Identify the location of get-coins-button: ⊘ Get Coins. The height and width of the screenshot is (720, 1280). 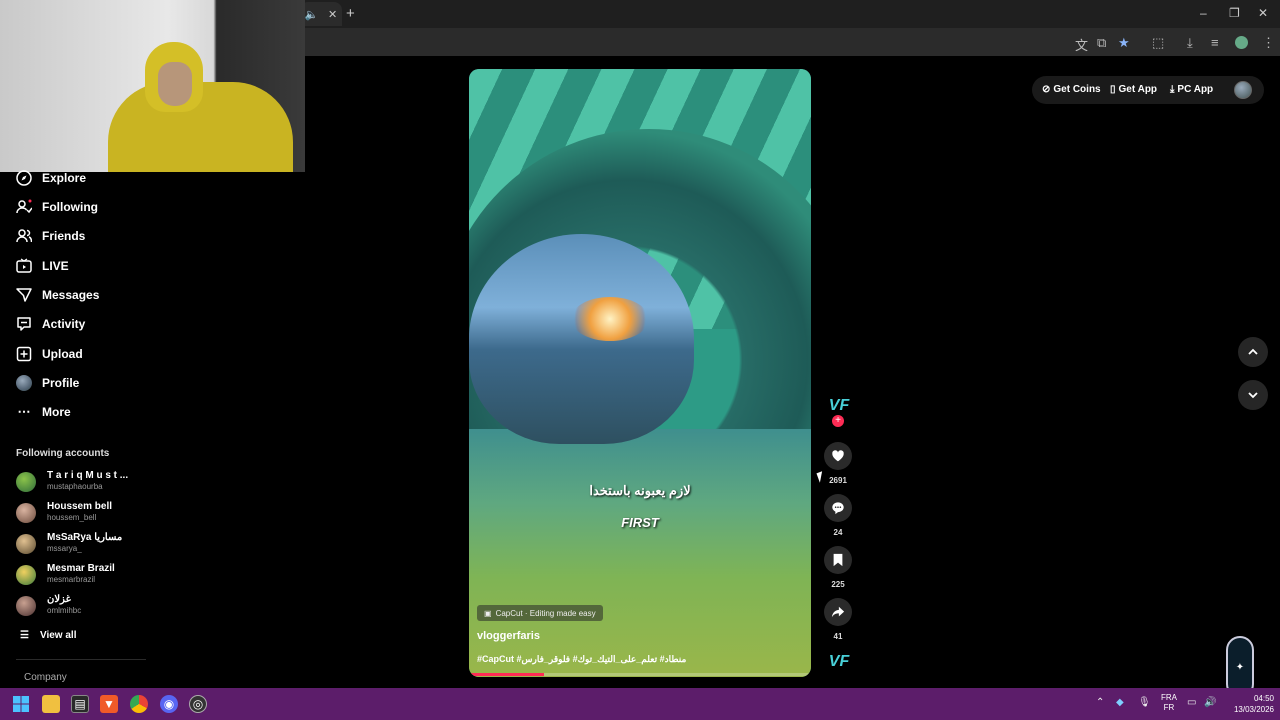
(1071, 89).